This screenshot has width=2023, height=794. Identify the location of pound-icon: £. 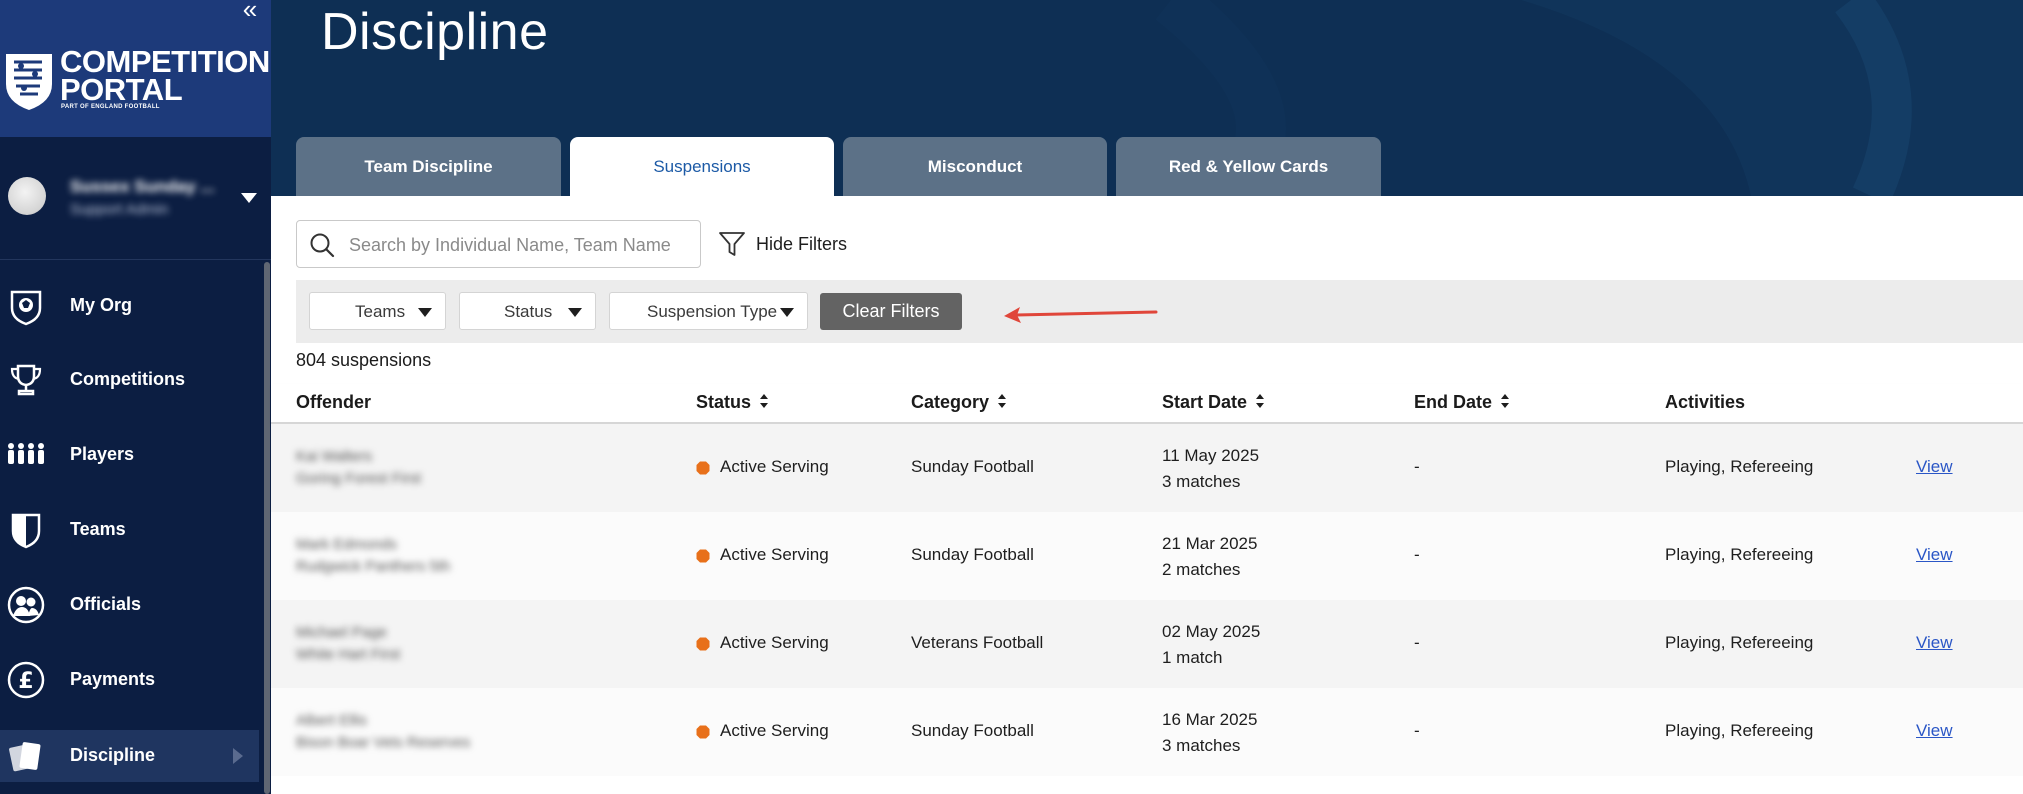
(26, 680).